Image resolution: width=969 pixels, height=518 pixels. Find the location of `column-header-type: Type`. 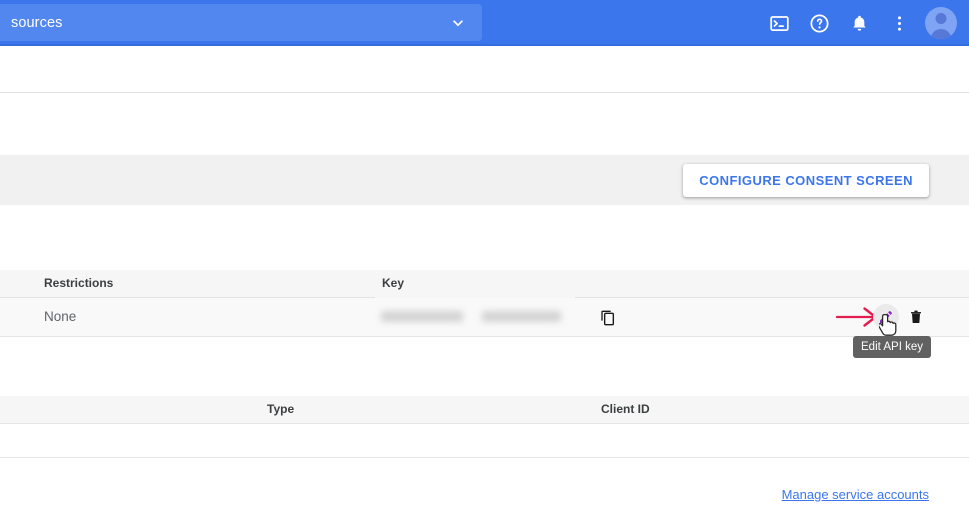

column-header-type: Type is located at coordinates (281, 409).